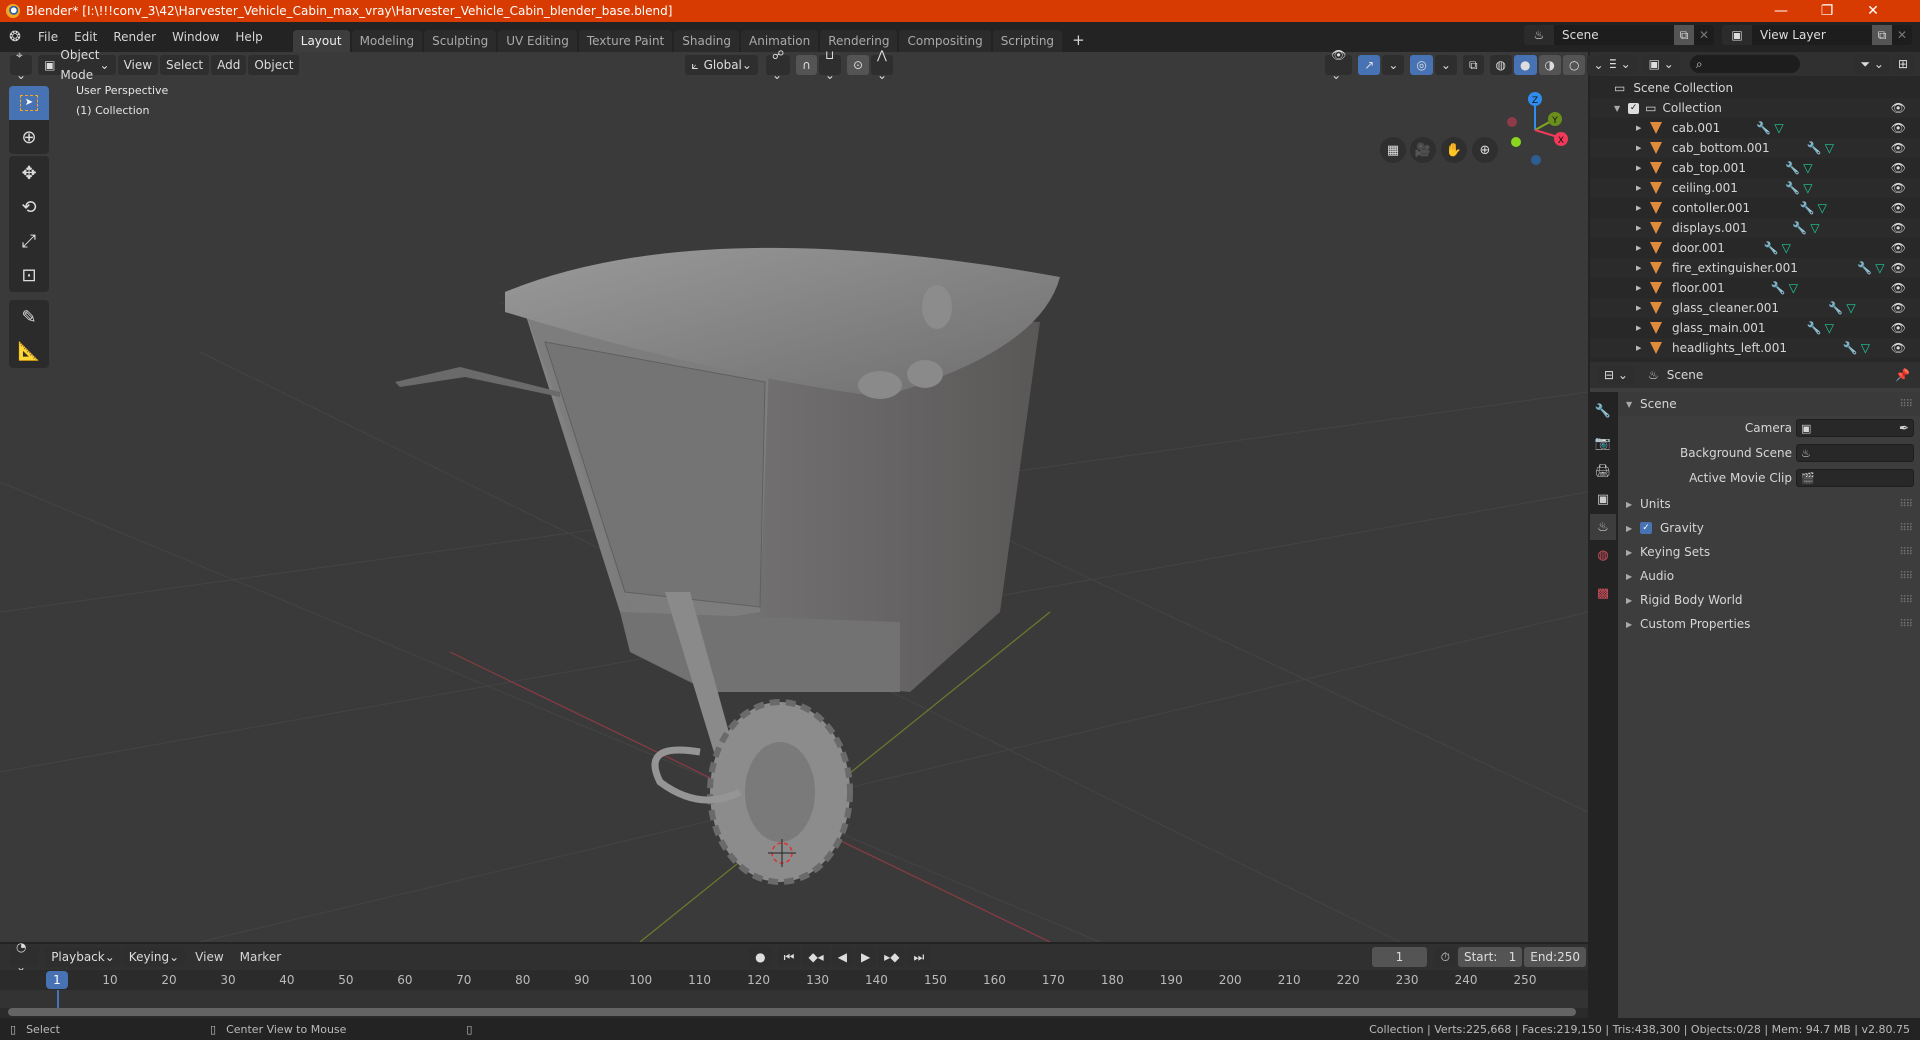  I want to click on workspace-tab-sculpting: Sculpting, so click(460, 41).